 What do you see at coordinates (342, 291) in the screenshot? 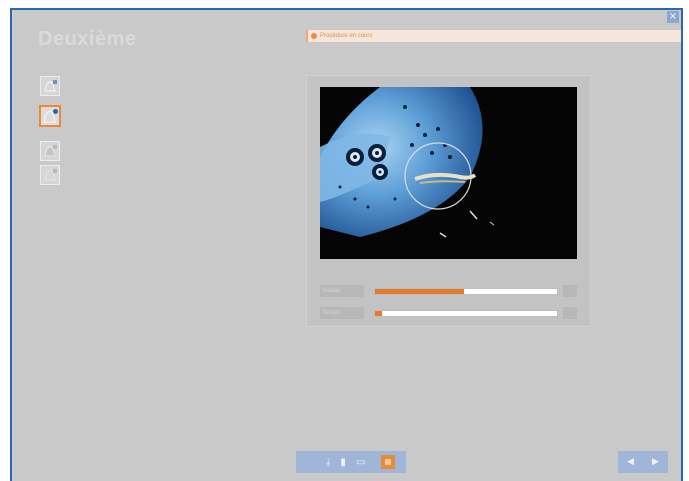
I see `slider-level-label: Niveau` at bounding box center [342, 291].